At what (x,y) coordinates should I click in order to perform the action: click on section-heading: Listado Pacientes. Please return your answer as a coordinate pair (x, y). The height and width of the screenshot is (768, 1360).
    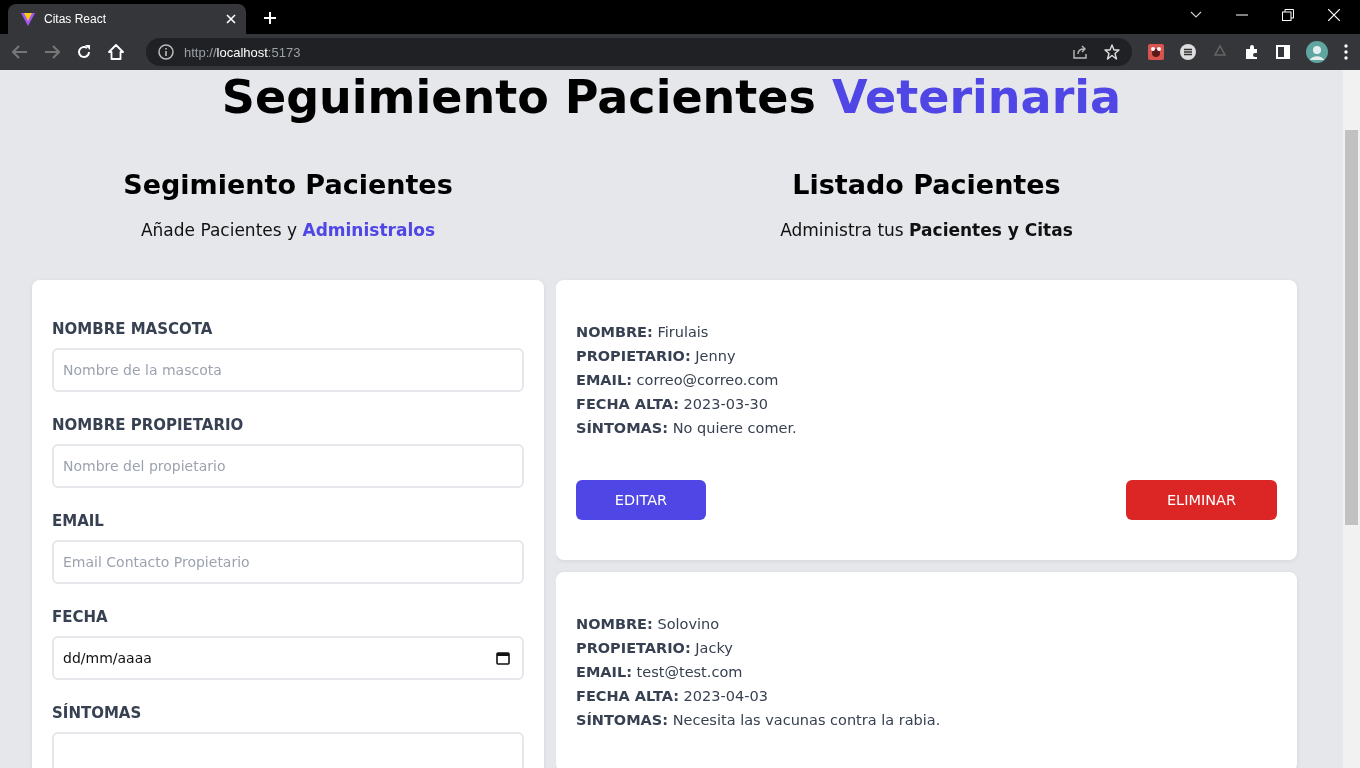
    Looking at the image, I should click on (926, 184).